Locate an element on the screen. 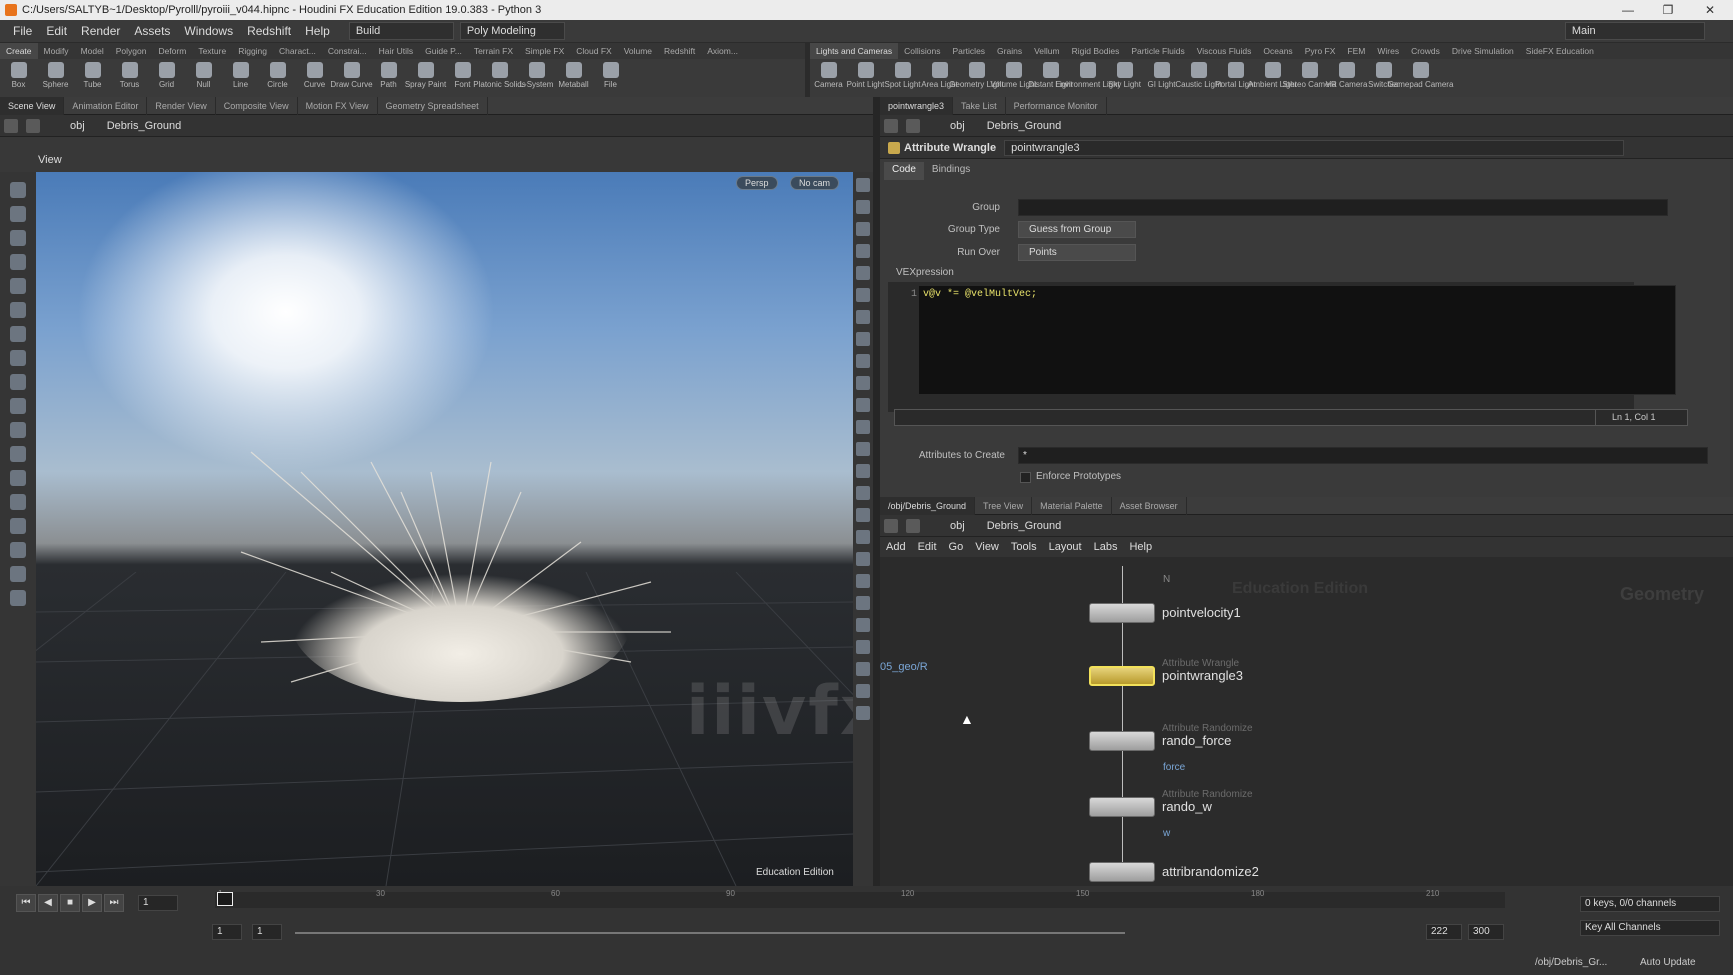  tool-area-light: Area Light is located at coordinates (939, 78).